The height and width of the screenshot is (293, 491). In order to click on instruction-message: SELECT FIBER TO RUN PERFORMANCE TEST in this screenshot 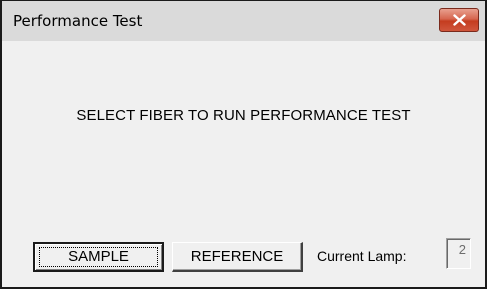, I will do `click(243, 115)`.